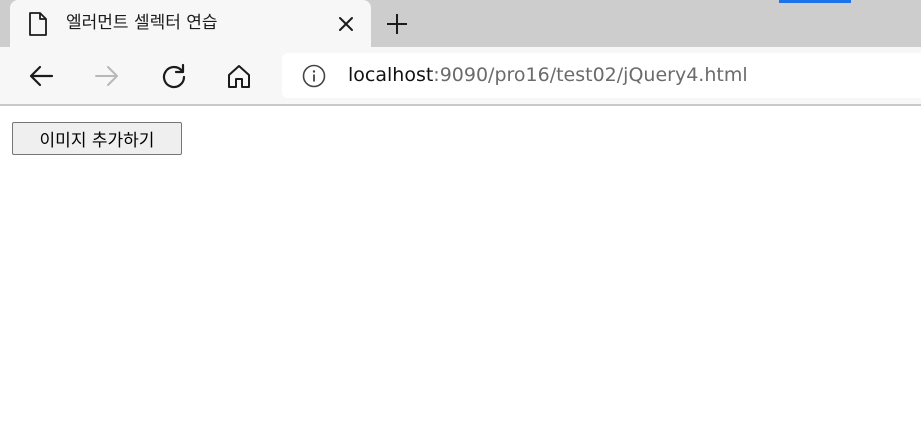 The height and width of the screenshot is (436, 921). What do you see at coordinates (815, 1) in the screenshot?
I see `accent-bar` at bounding box center [815, 1].